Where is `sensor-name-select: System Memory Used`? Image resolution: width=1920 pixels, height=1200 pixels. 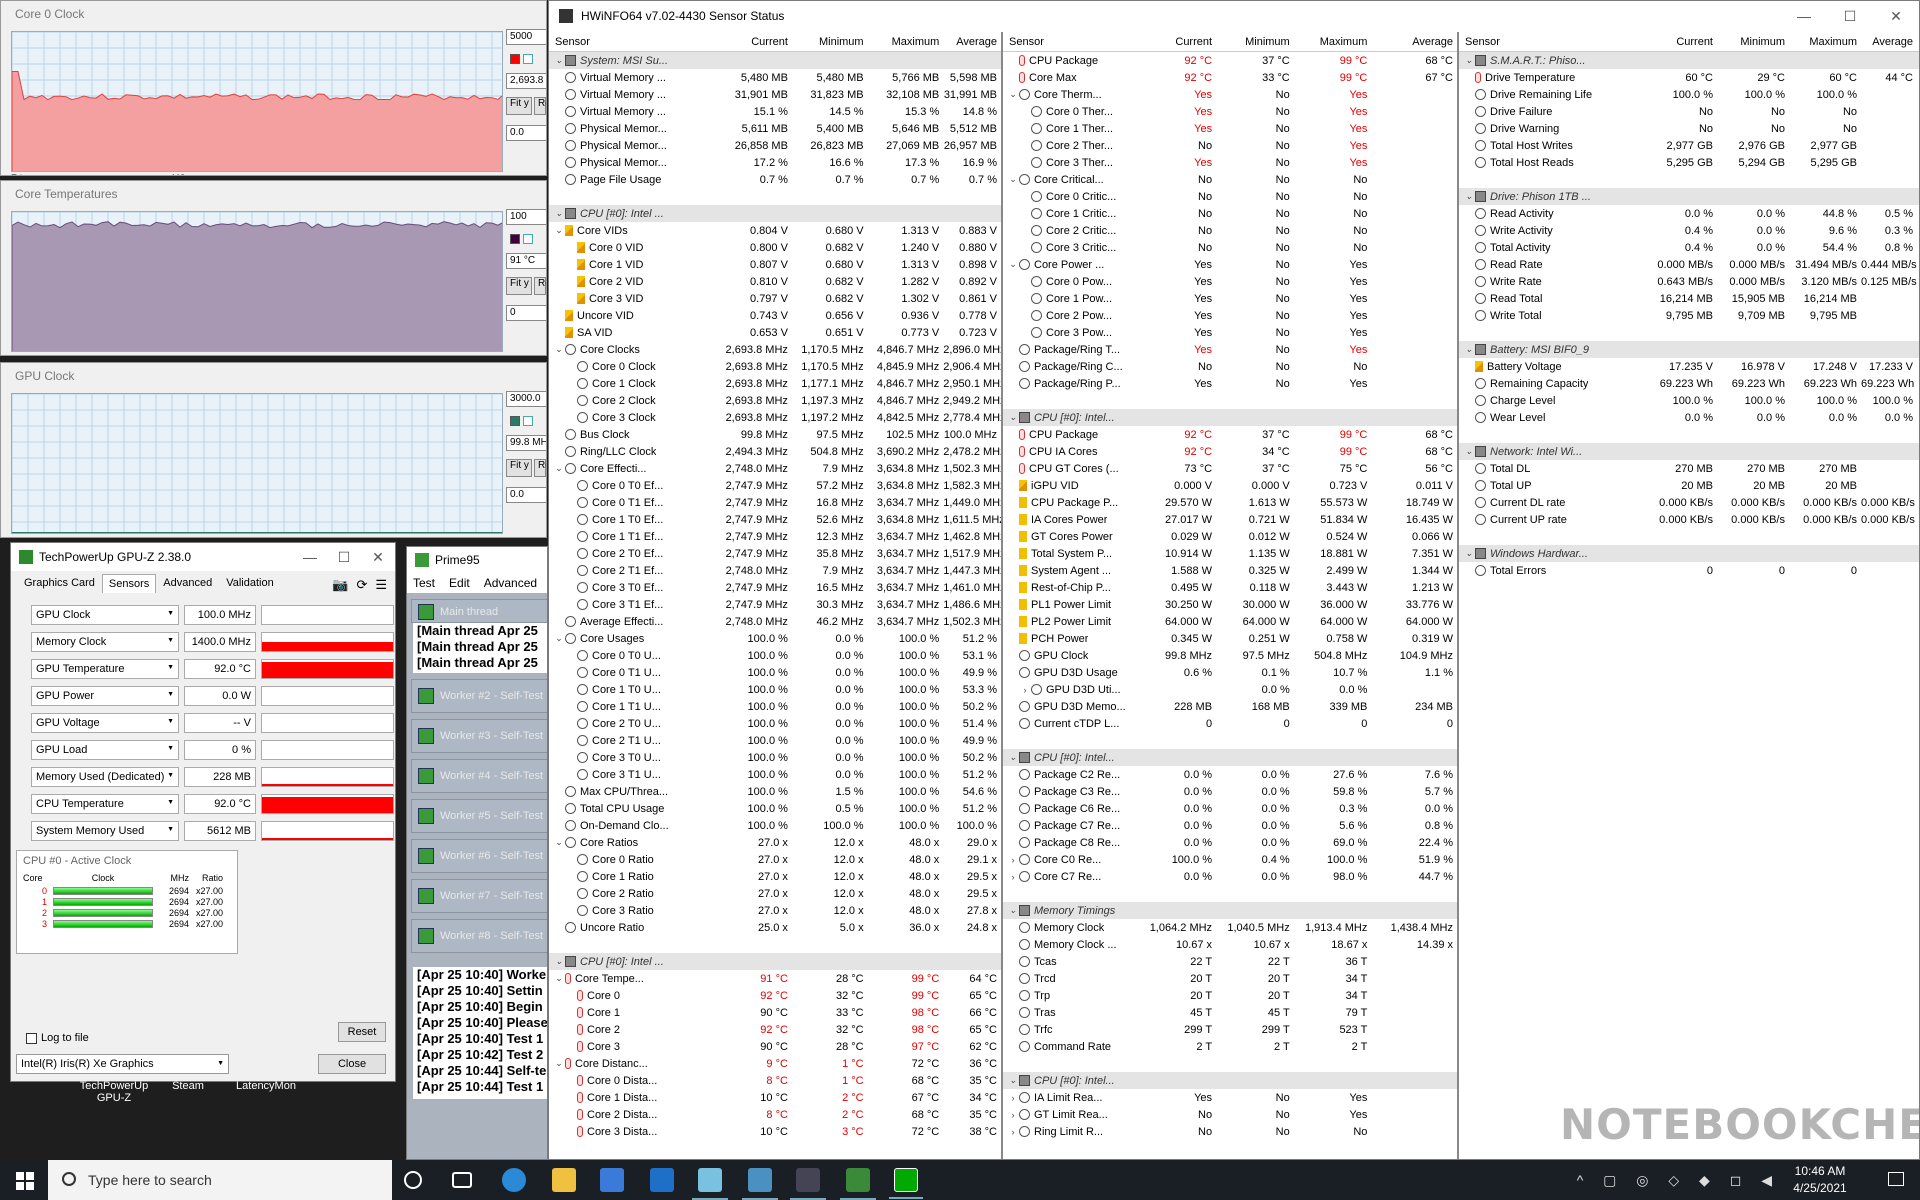 sensor-name-select: System Memory Used is located at coordinates (105, 831).